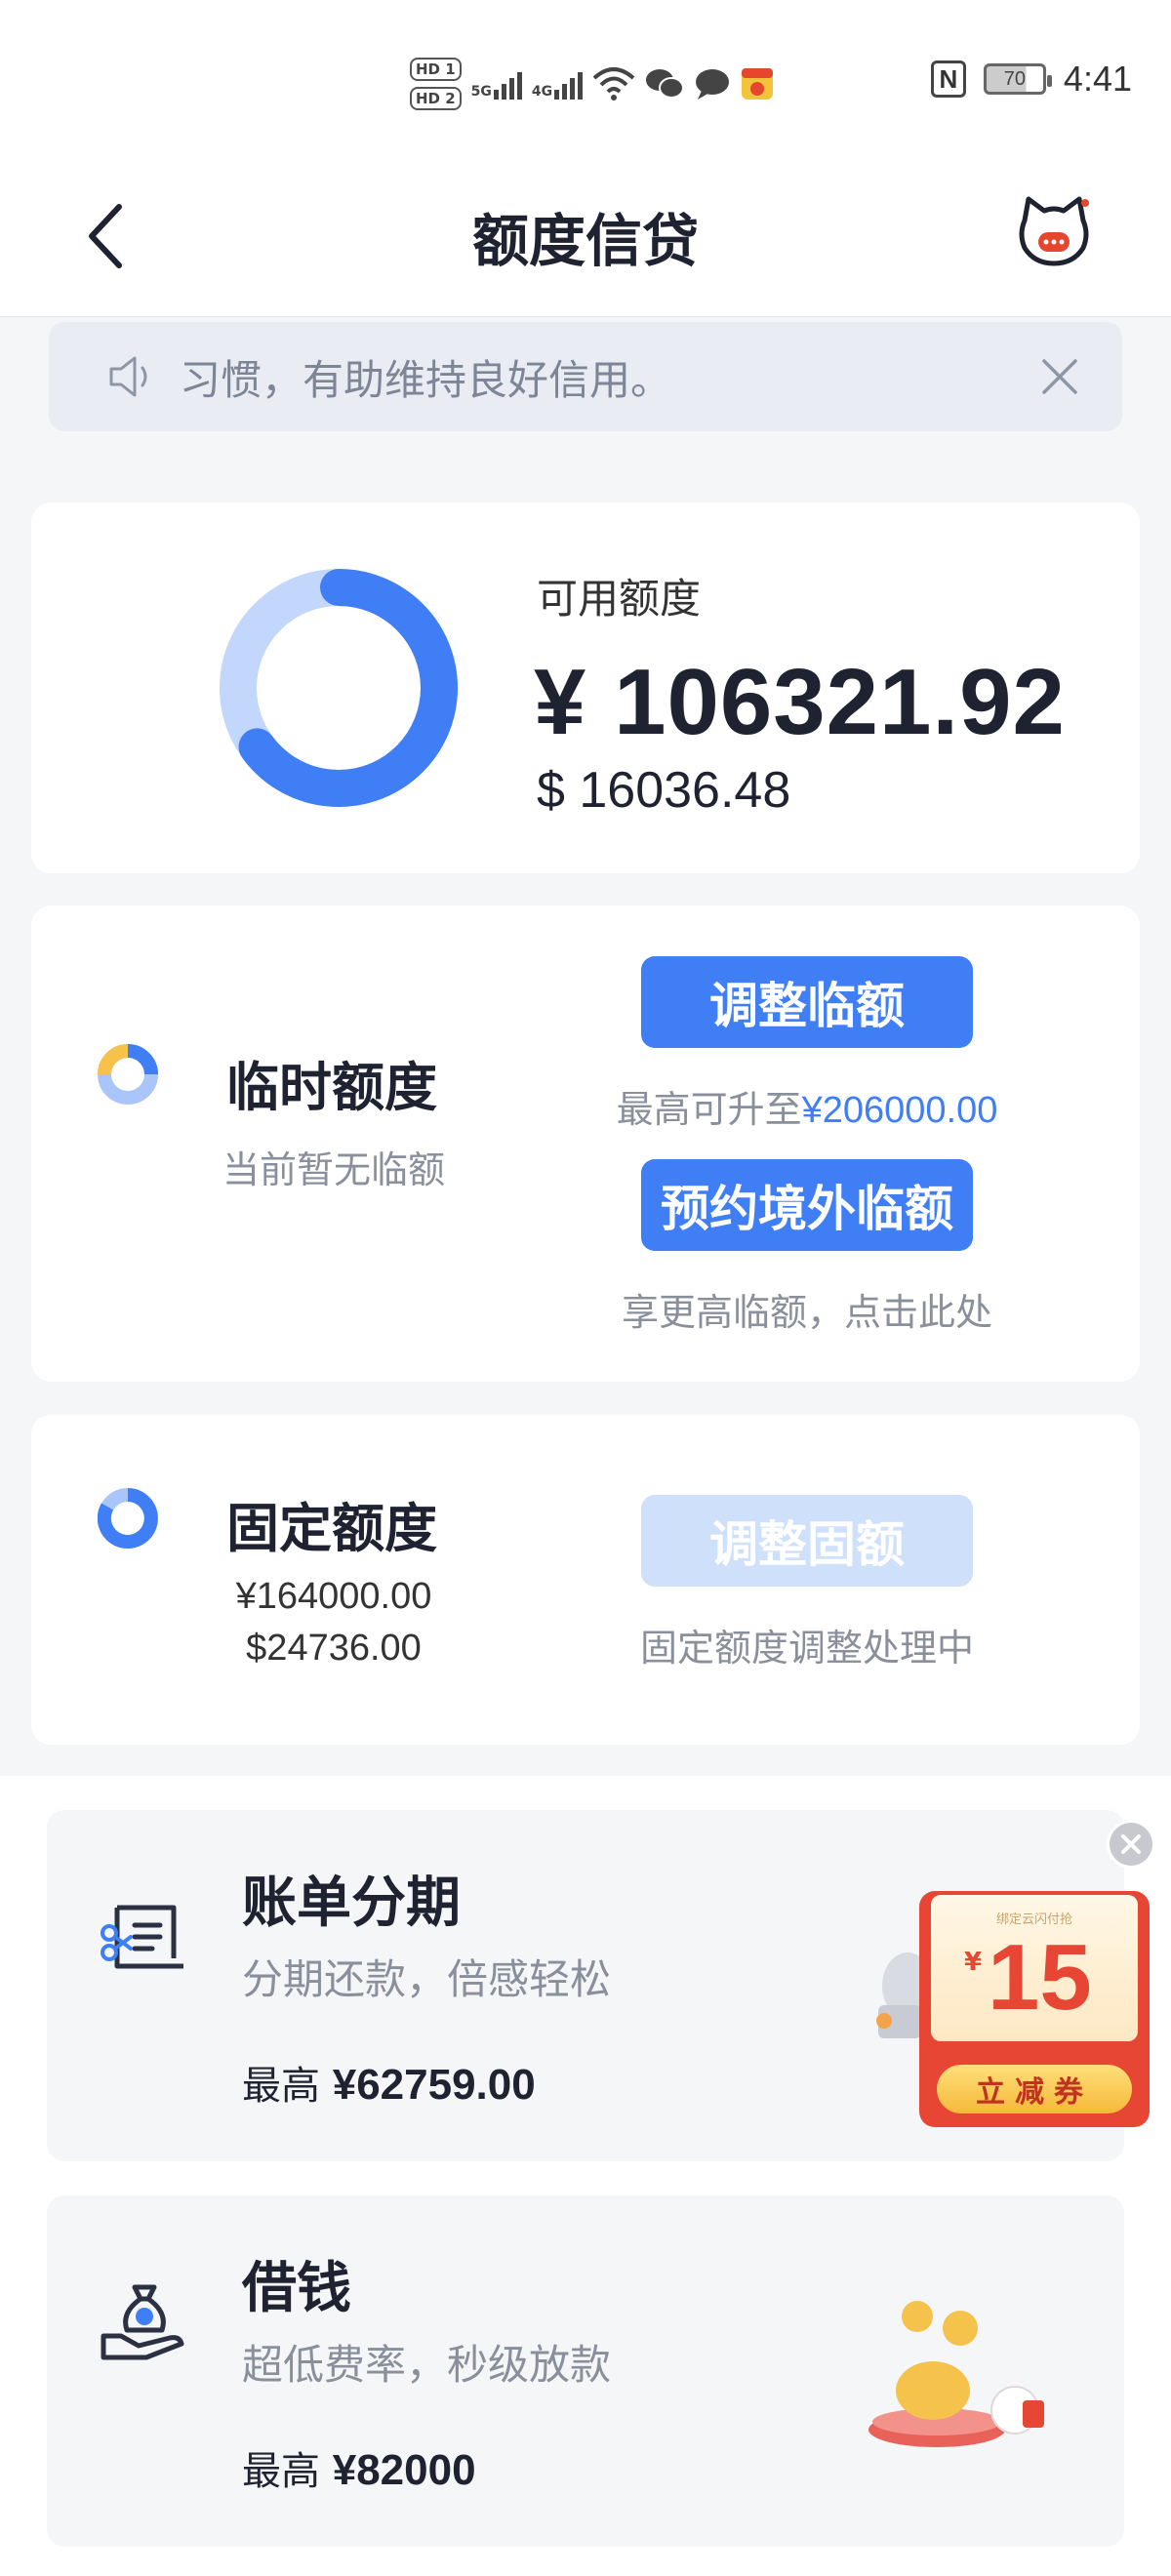  What do you see at coordinates (807, 1002) in the screenshot?
I see `adjust-temporary-button: 调整临额` at bounding box center [807, 1002].